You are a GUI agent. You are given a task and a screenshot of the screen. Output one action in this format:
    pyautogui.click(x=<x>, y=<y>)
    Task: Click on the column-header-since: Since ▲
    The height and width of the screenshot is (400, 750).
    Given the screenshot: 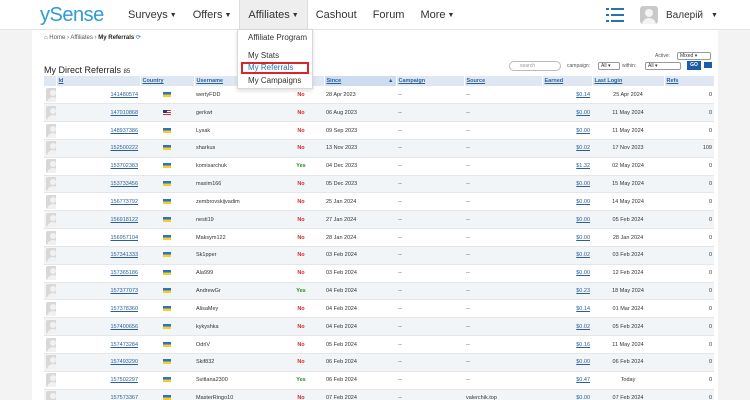 What is the action you would take?
    pyautogui.click(x=360, y=81)
    